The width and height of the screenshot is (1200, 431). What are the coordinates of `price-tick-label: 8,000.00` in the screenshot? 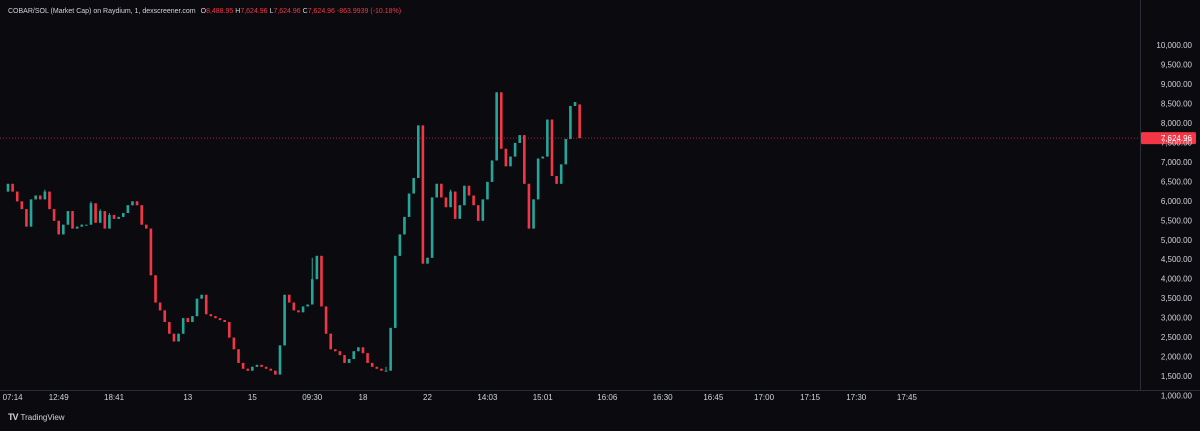 It's located at (1177, 123).